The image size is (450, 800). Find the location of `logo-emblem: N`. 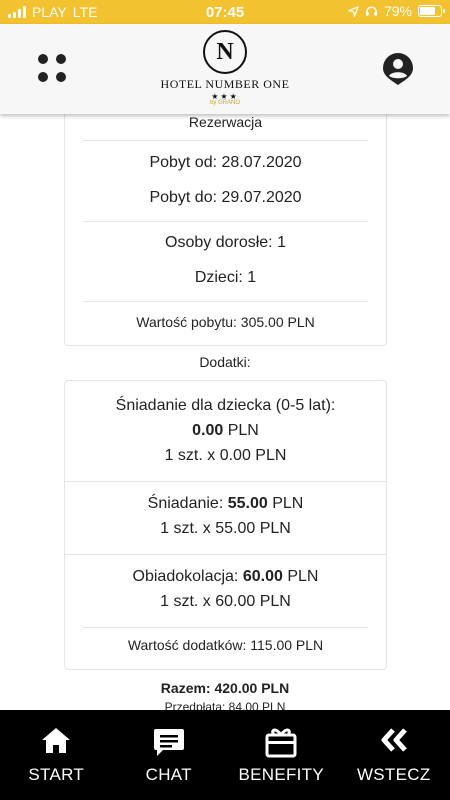

logo-emblem: N is located at coordinates (225, 52).